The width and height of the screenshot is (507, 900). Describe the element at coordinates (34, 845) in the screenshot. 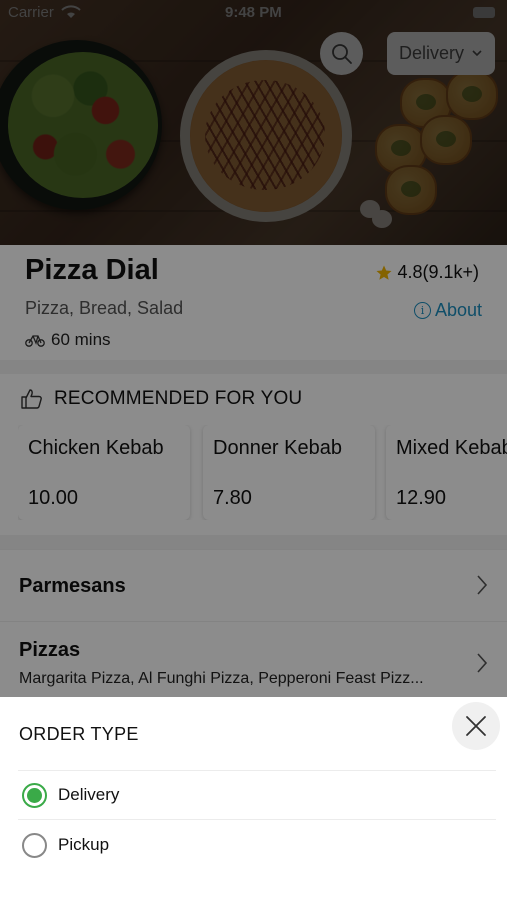

I see `radio-unselected` at that location.